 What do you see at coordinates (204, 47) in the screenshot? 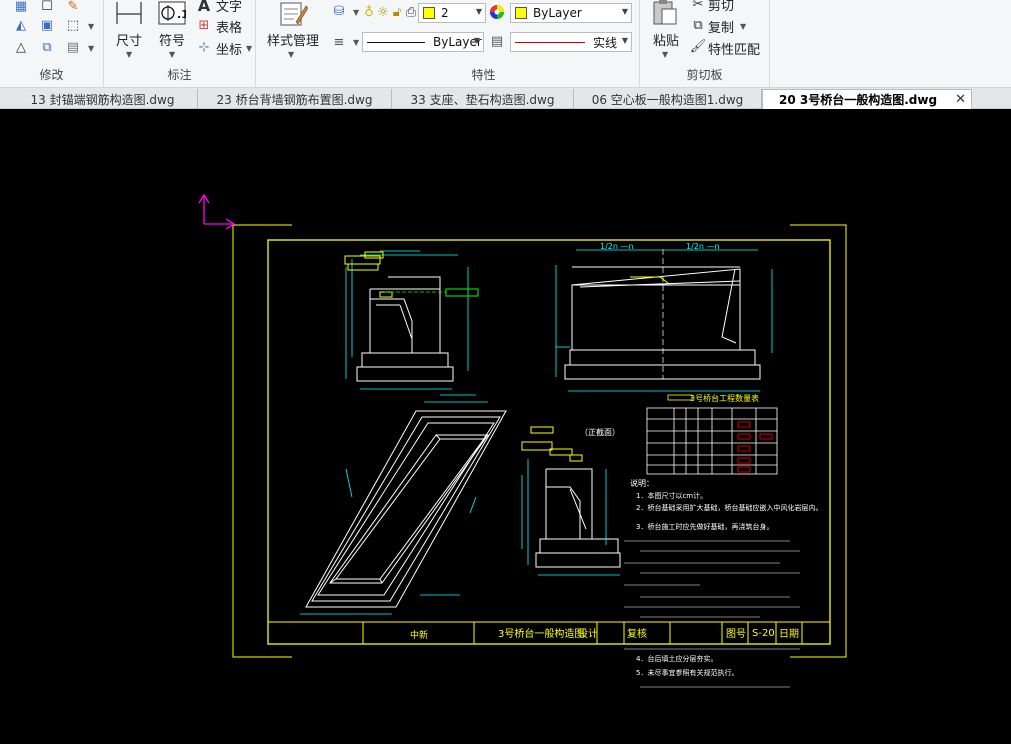
I see `coordinate-icon: ⊹` at bounding box center [204, 47].